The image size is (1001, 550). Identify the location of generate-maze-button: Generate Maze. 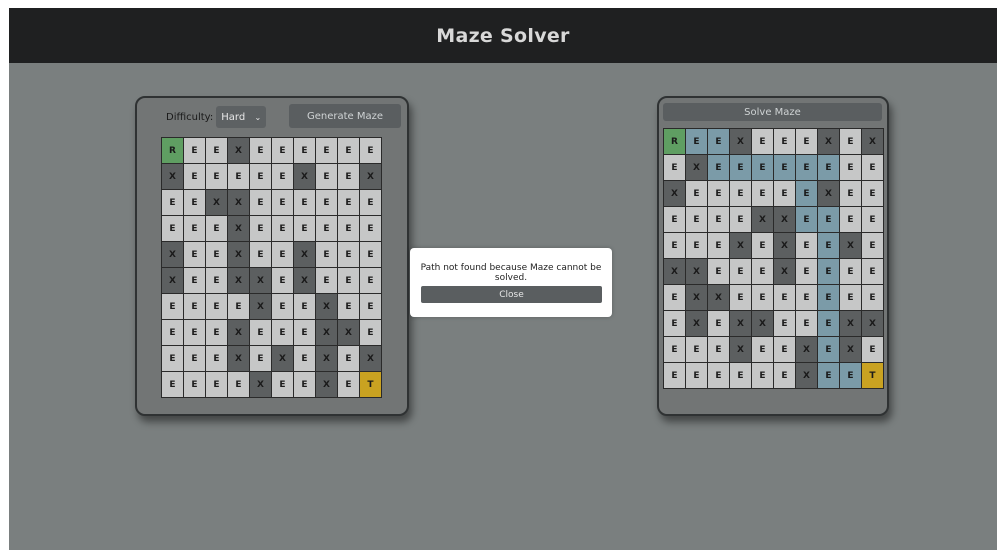
(345, 116).